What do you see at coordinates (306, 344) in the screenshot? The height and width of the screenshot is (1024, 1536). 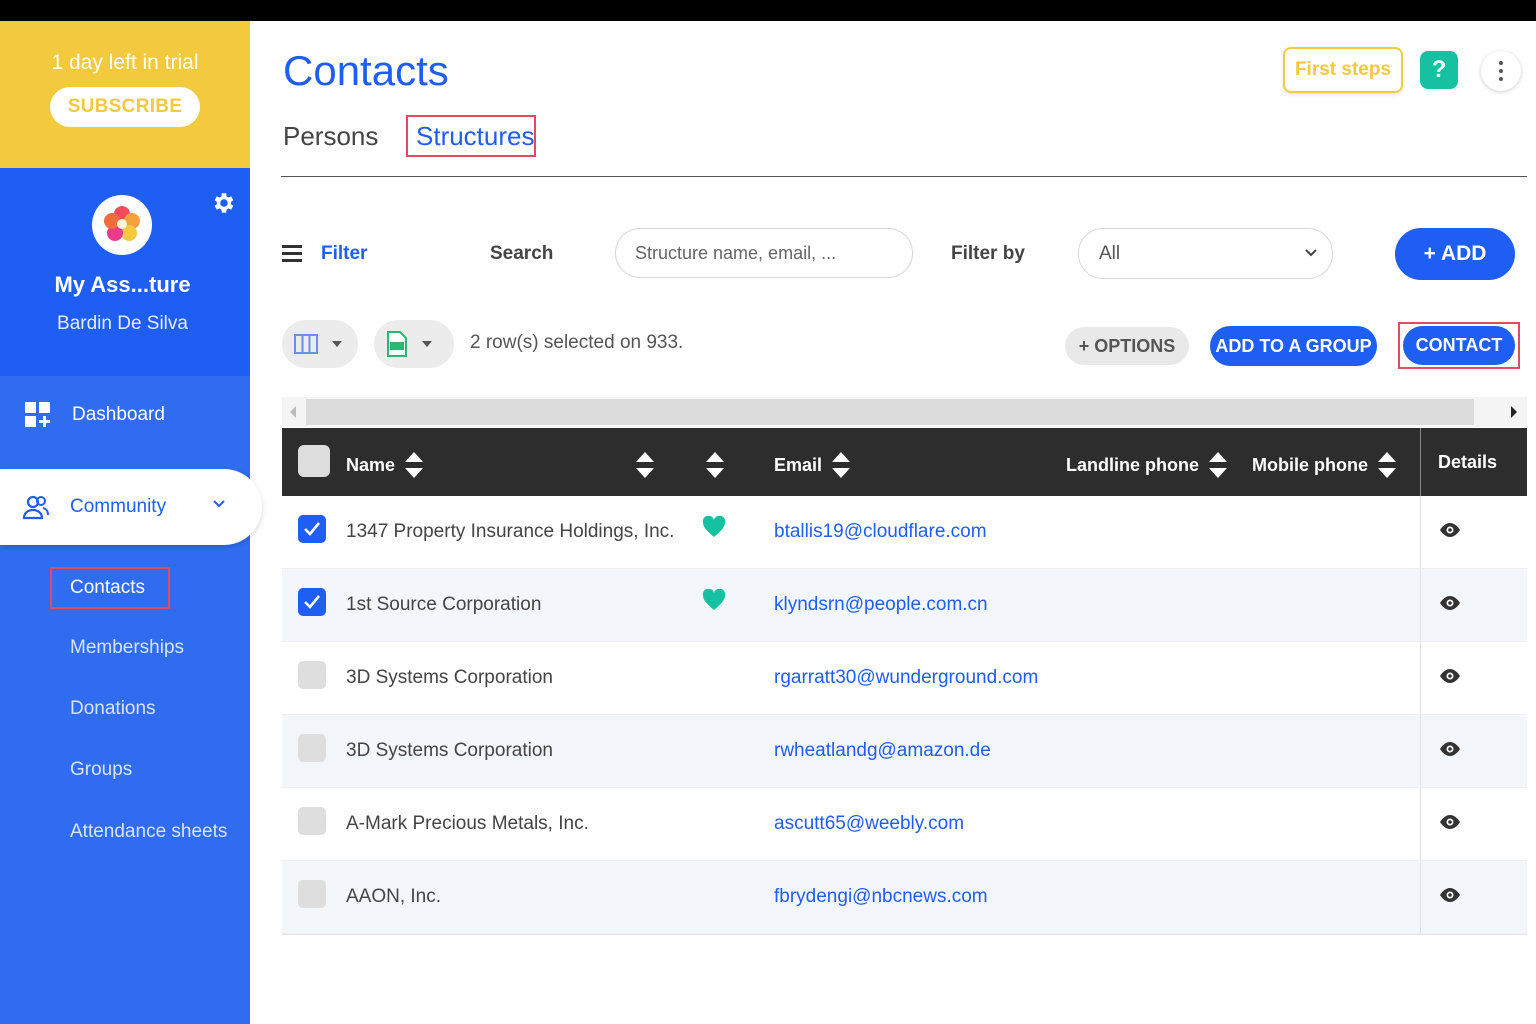 I see `columns-icon` at bounding box center [306, 344].